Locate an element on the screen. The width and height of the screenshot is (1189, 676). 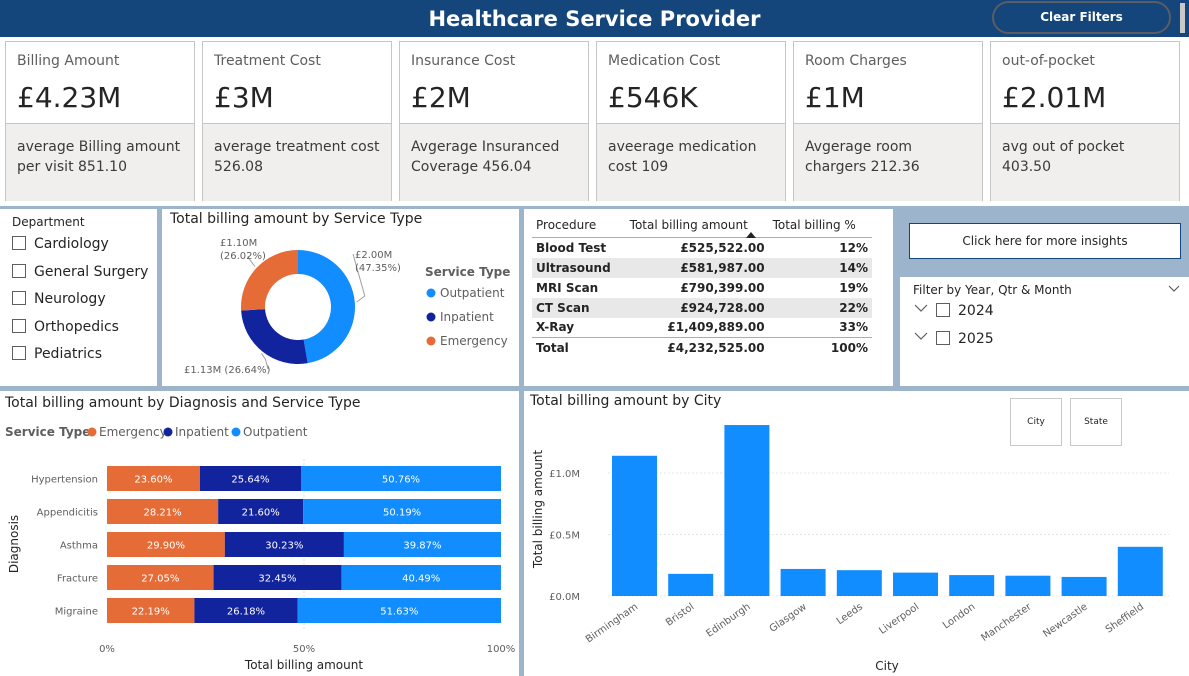
slicer-item-label: Cardiology is located at coordinates (71, 244).